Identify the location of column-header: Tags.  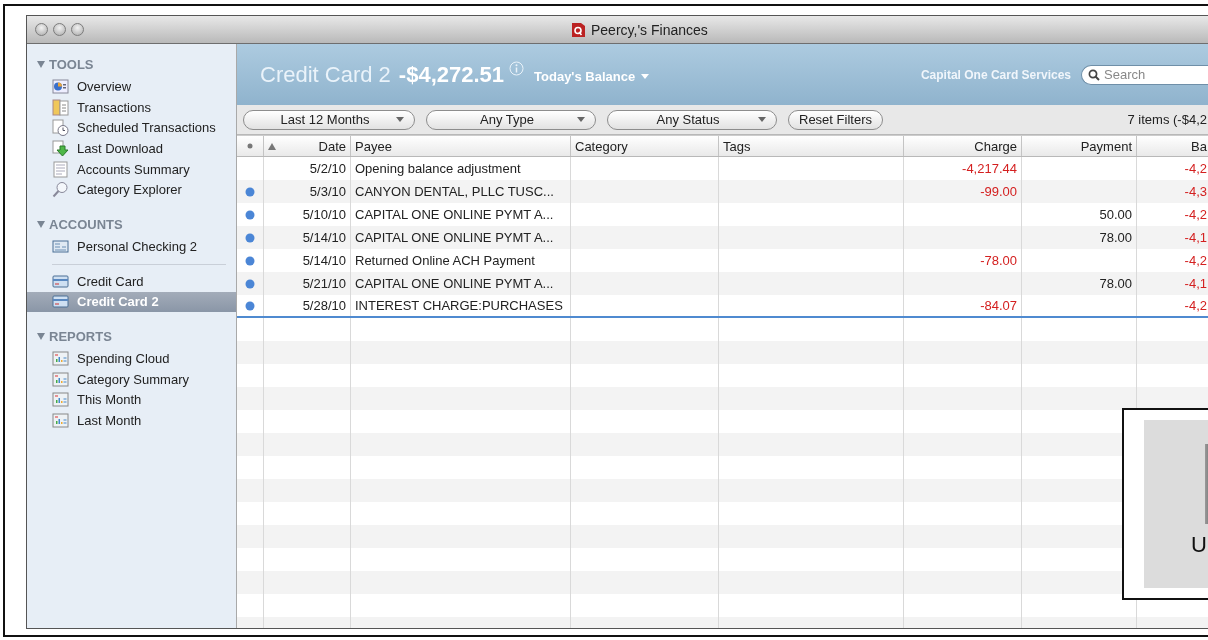
(737, 146).